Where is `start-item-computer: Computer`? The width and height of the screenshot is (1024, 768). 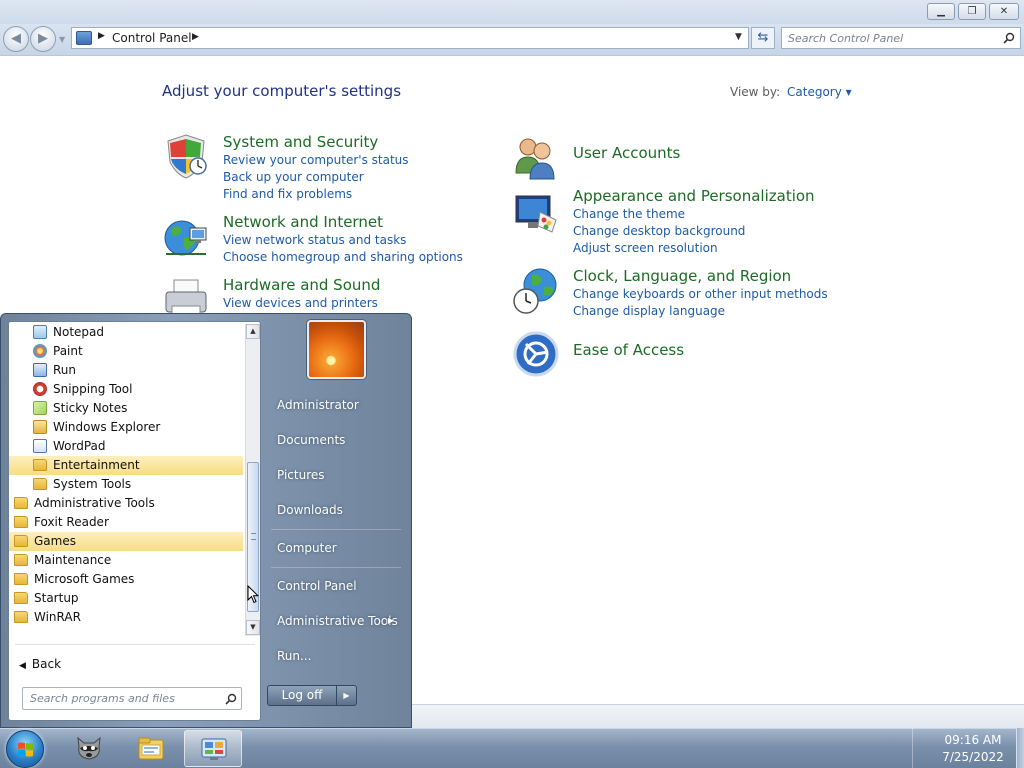 start-item-computer: Computer is located at coordinates (336, 548).